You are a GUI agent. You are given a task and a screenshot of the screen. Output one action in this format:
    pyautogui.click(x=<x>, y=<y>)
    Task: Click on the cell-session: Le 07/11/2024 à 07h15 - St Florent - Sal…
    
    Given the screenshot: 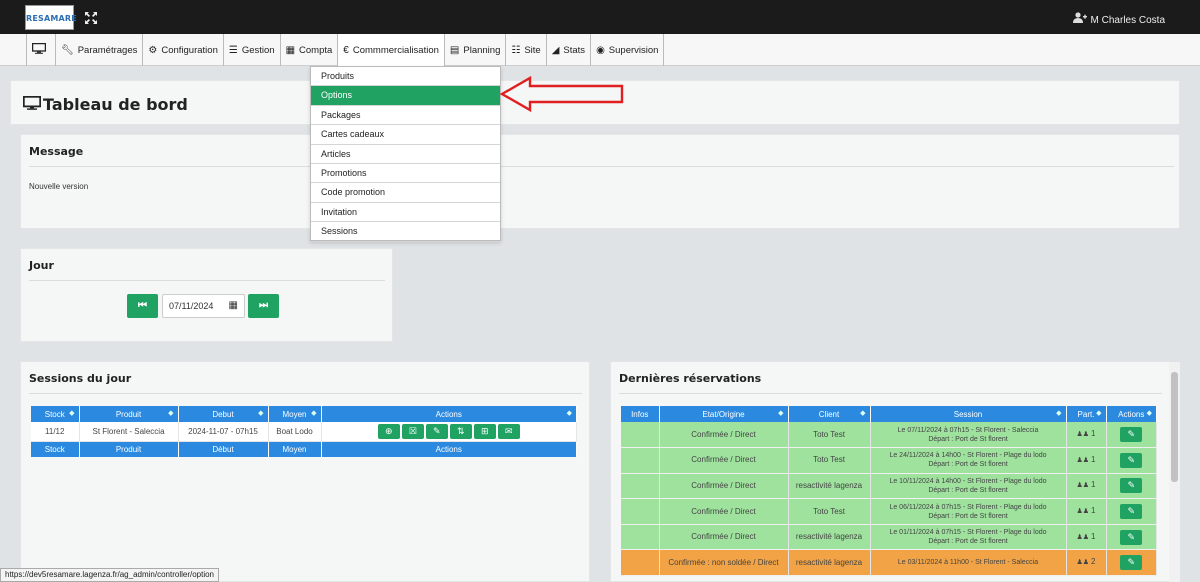 What is the action you would take?
    pyautogui.click(x=968, y=435)
    